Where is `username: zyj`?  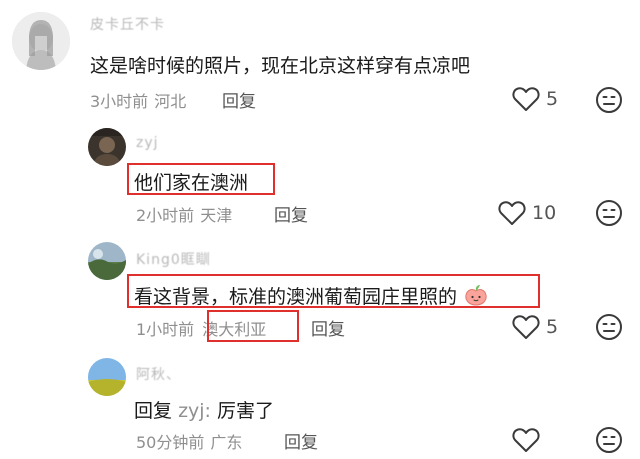 username: zyj is located at coordinates (147, 143).